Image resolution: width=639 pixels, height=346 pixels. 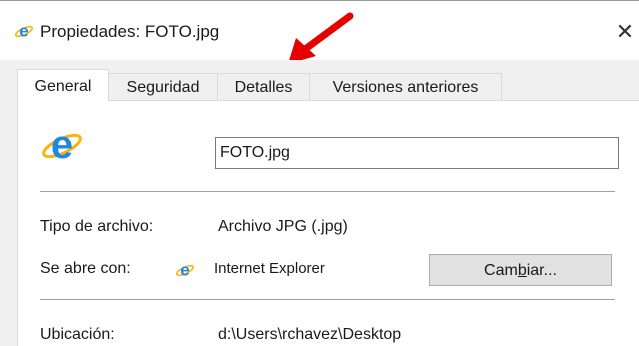 What do you see at coordinates (163, 86) in the screenshot?
I see `tab-seguridad: Seguridad` at bounding box center [163, 86].